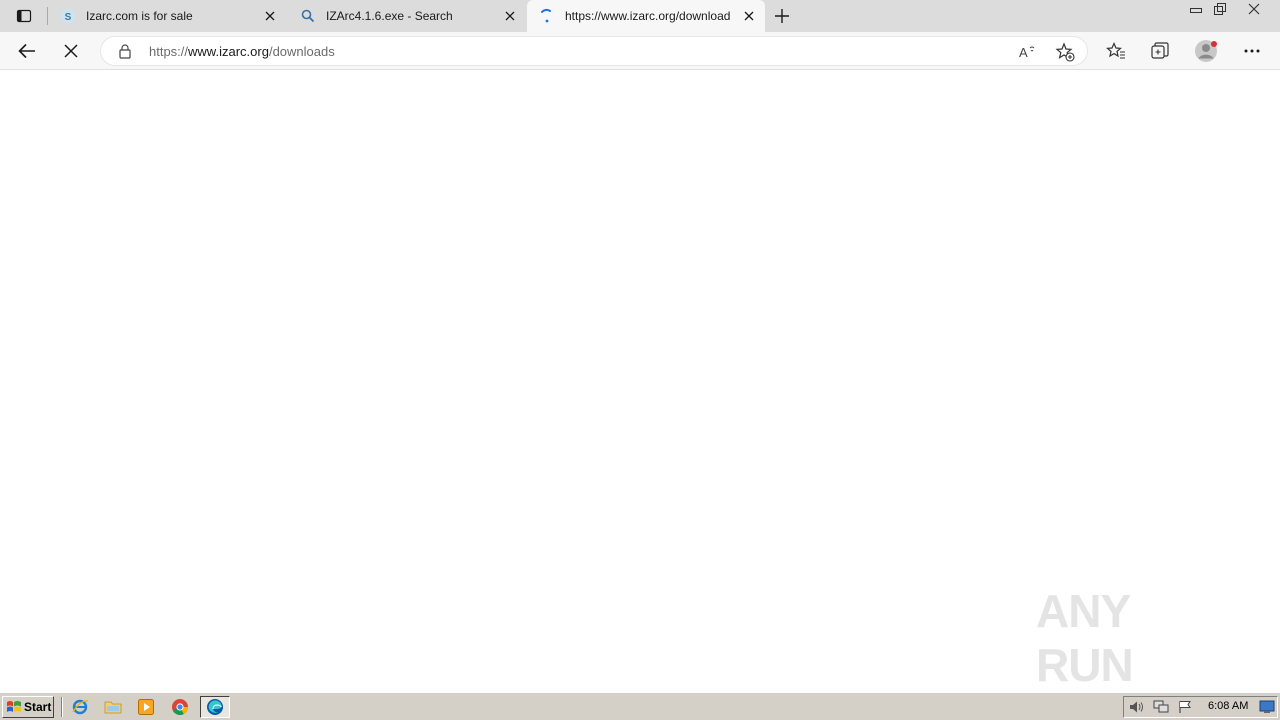 The image size is (1280, 720). I want to click on chrome-icon, so click(180, 707).